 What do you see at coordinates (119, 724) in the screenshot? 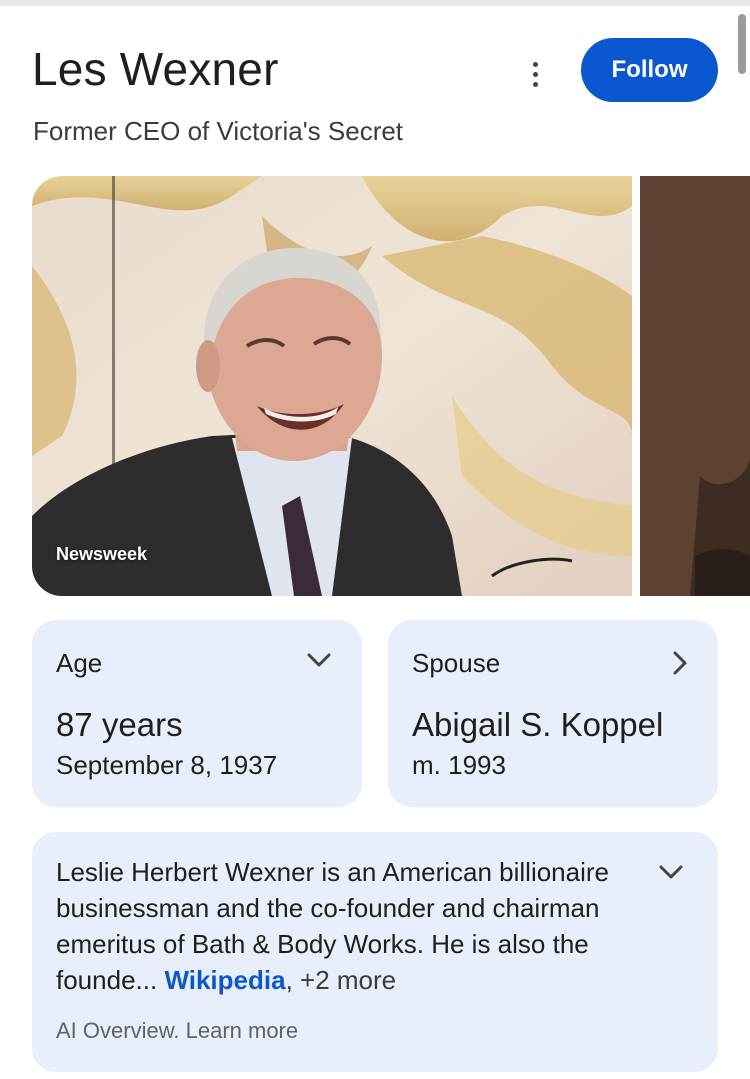
I see `age-value: 87 years` at bounding box center [119, 724].